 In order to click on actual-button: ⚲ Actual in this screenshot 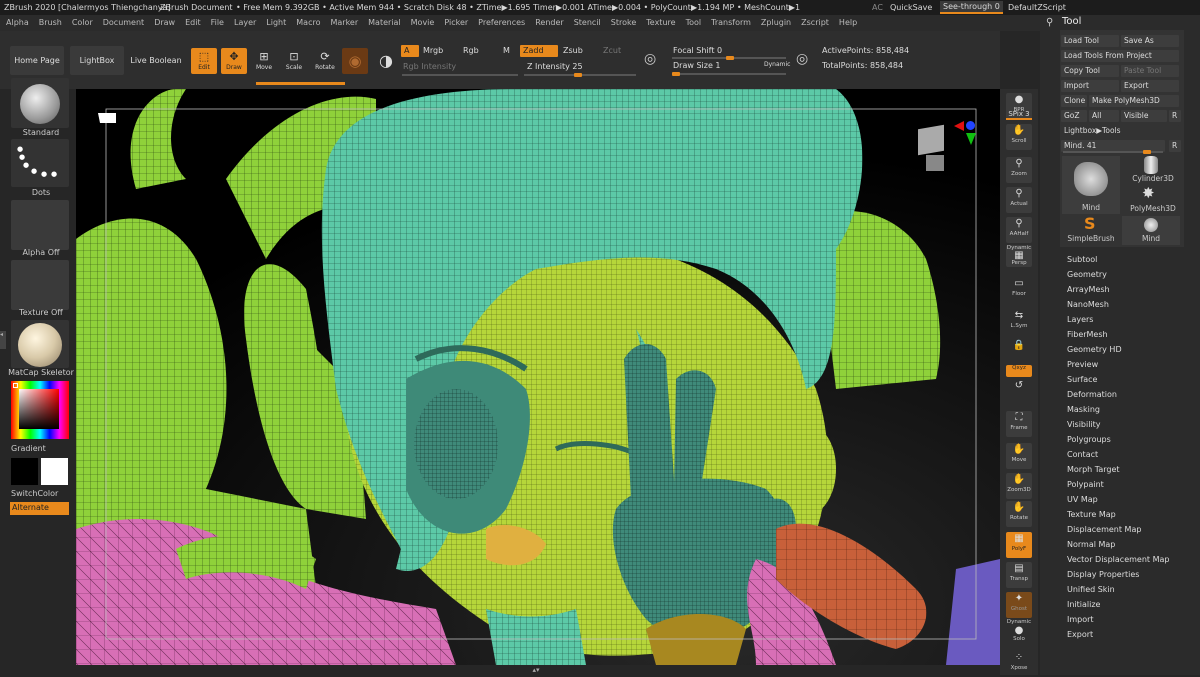, I will do `click(1019, 200)`.